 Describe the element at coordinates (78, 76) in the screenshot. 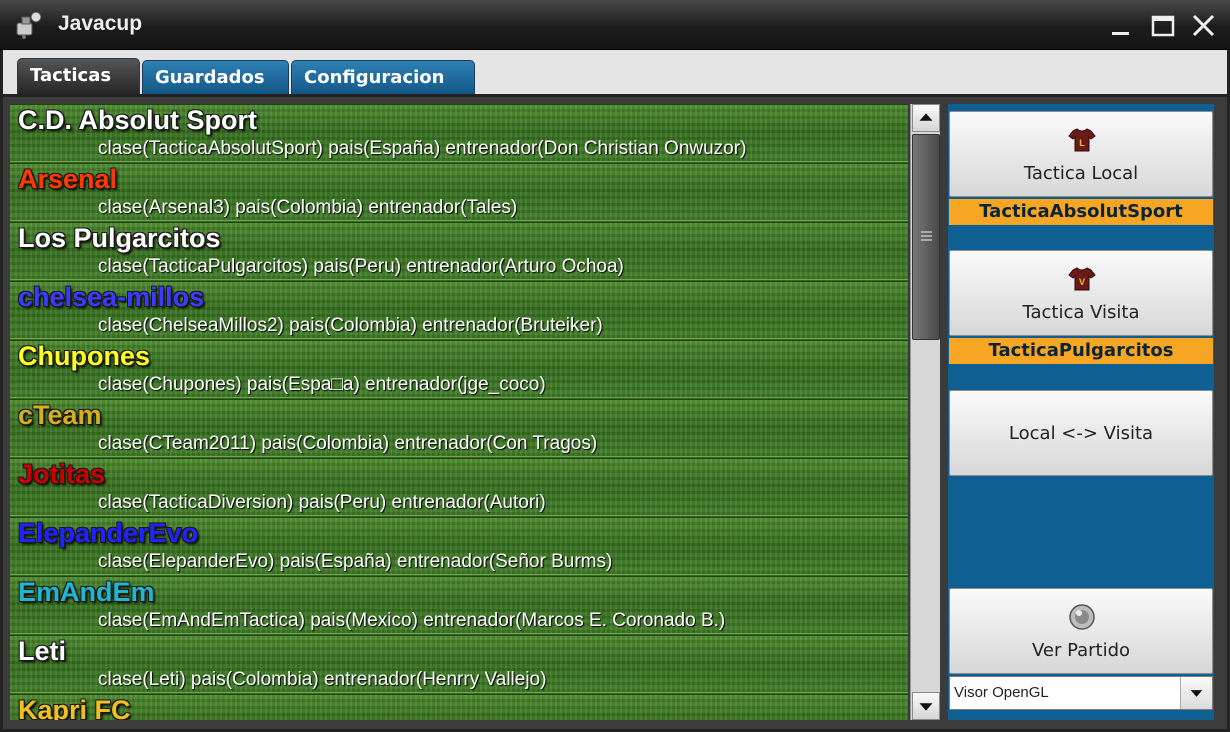

I see `tab-tacticas: Tacticas` at that location.